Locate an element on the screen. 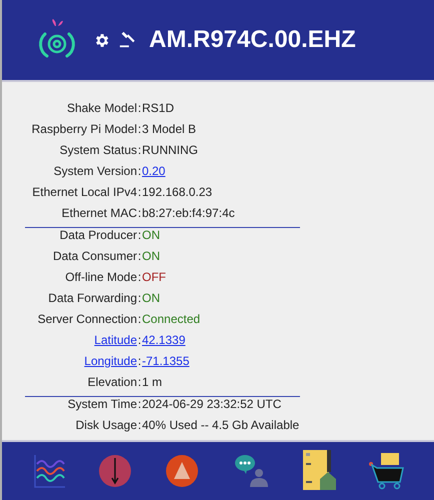  field-label: System Version is located at coordinates (95, 171).